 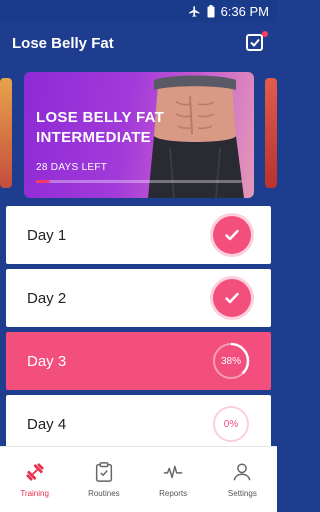 What do you see at coordinates (34, 493) in the screenshot?
I see `nav-label: Training` at bounding box center [34, 493].